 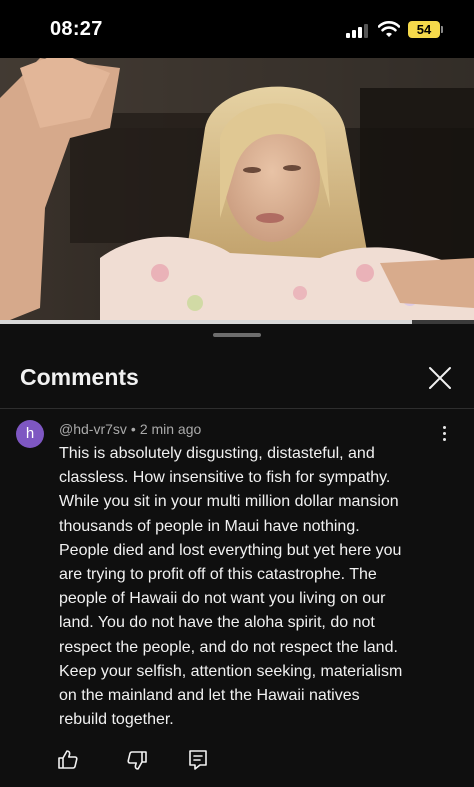 What do you see at coordinates (424, 29) in the screenshot?
I see `battery-icon: 54` at bounding box center [424, 29].